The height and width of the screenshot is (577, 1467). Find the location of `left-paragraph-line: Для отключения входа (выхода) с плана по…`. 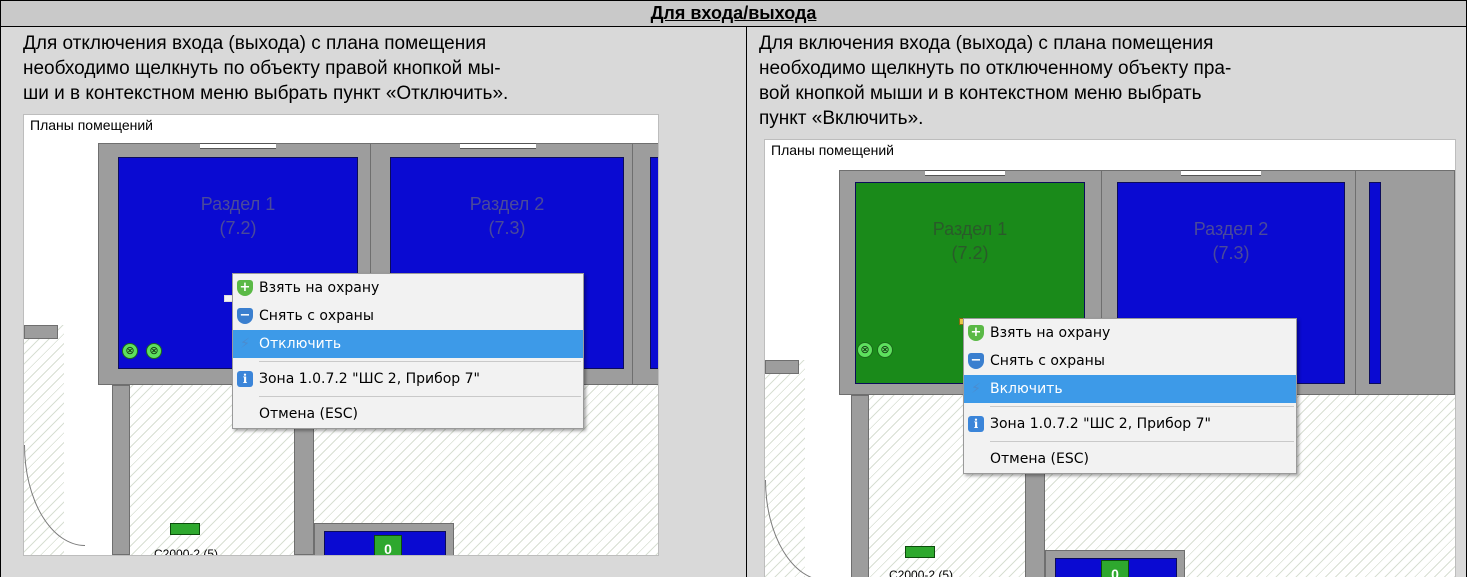

left-paragraph-line: Для отключения входа (выхода) с плана по… is located at coordinates (255, 43).